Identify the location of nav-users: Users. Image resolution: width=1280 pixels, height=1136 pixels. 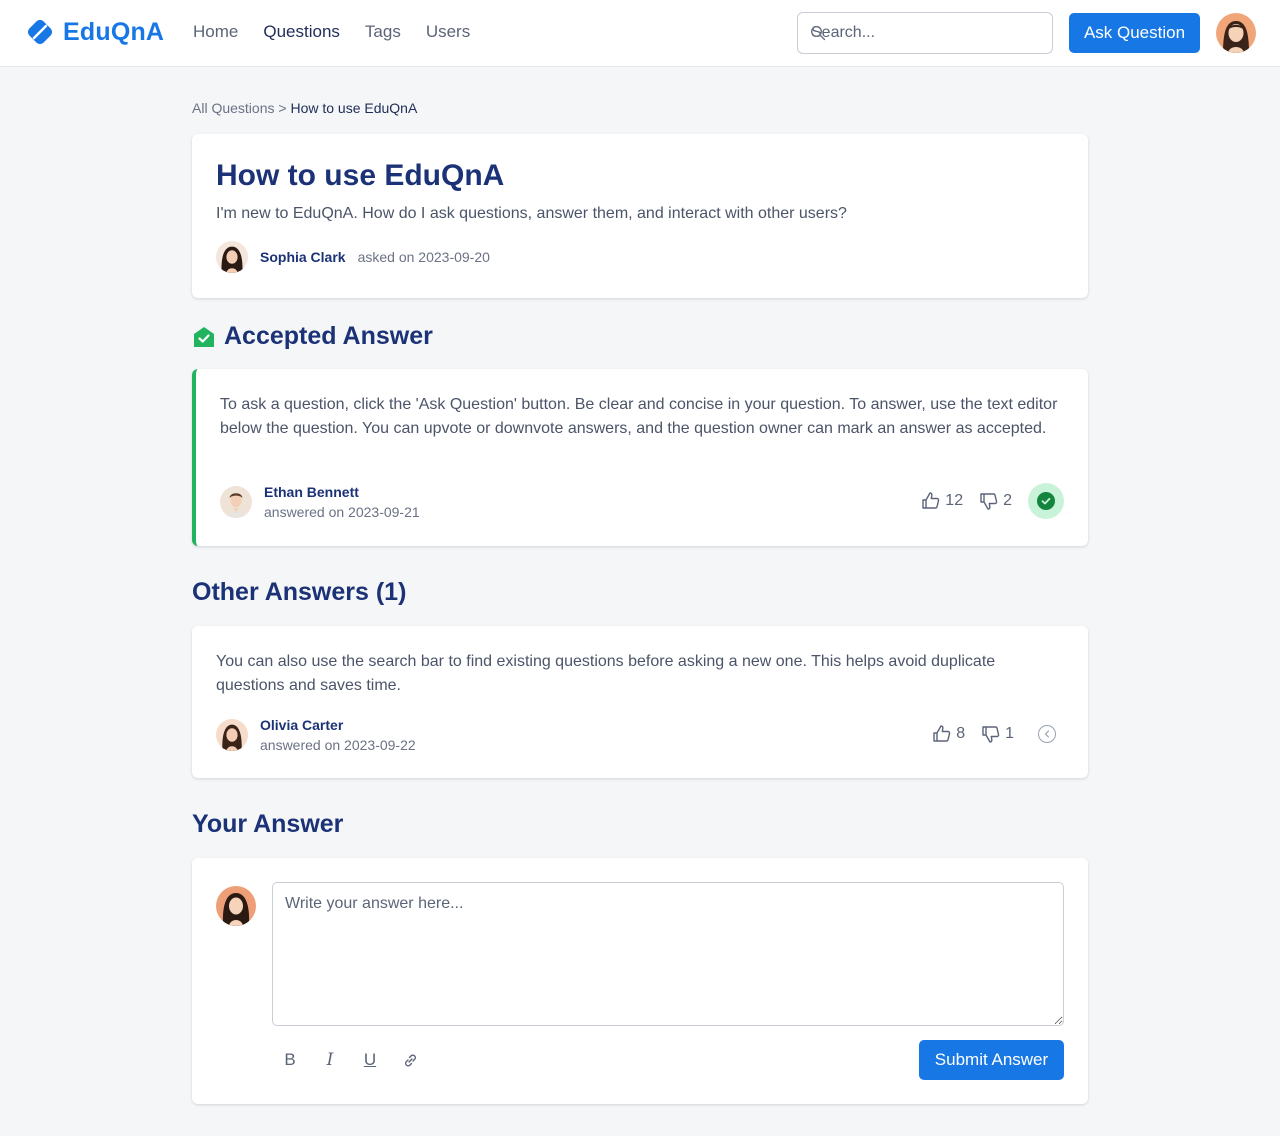
(448, 32).